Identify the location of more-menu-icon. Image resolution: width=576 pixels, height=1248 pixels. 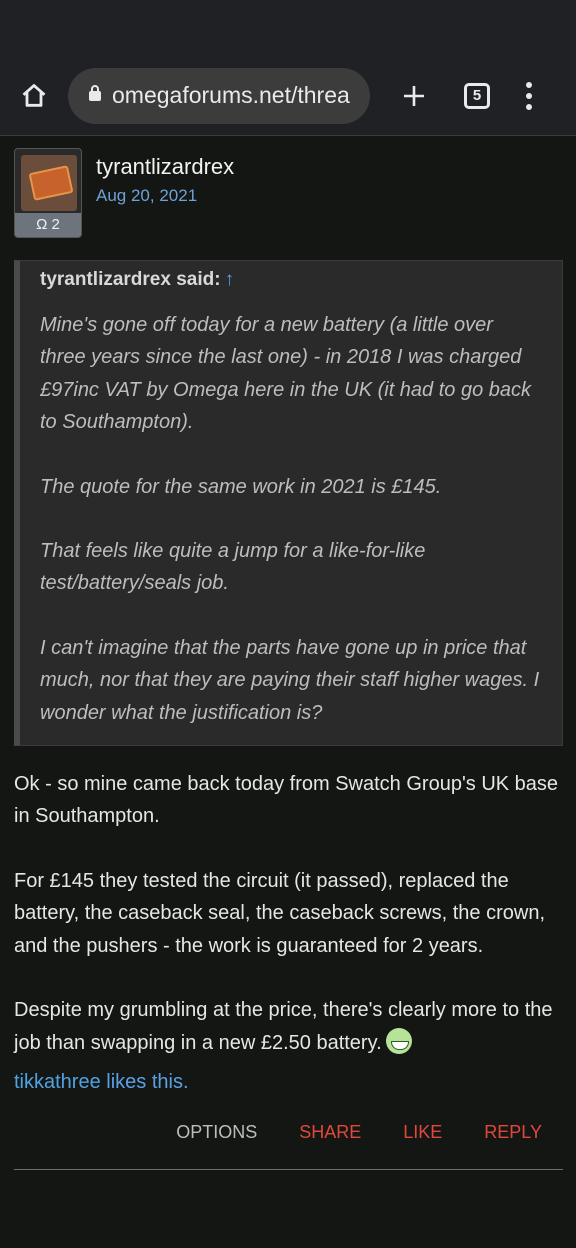
(529, 95).